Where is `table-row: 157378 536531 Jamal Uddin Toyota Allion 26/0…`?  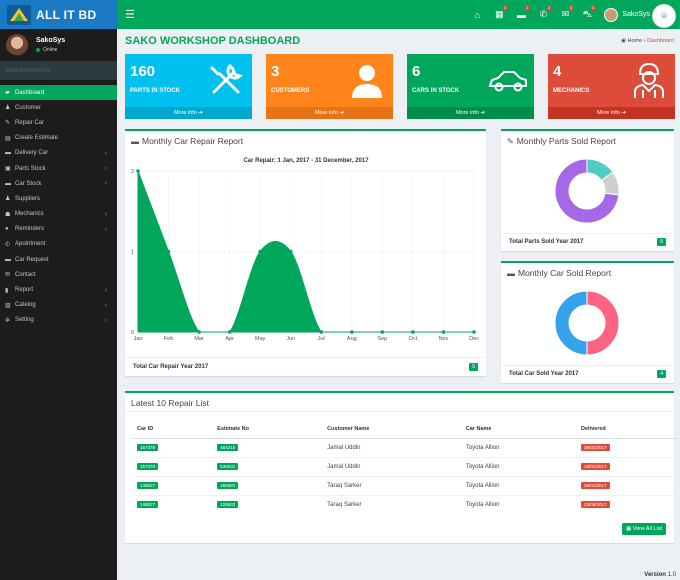 table-row: 157378 536531 Jamal Uddin Toyota Allion 26/0… is located at coordinates (405, 466).